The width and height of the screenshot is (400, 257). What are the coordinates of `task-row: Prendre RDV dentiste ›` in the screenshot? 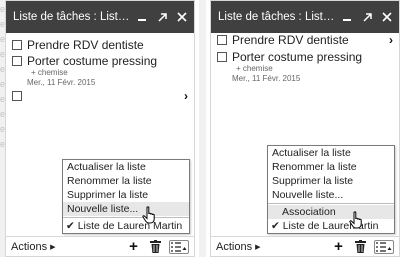 It's located at (306, 40).